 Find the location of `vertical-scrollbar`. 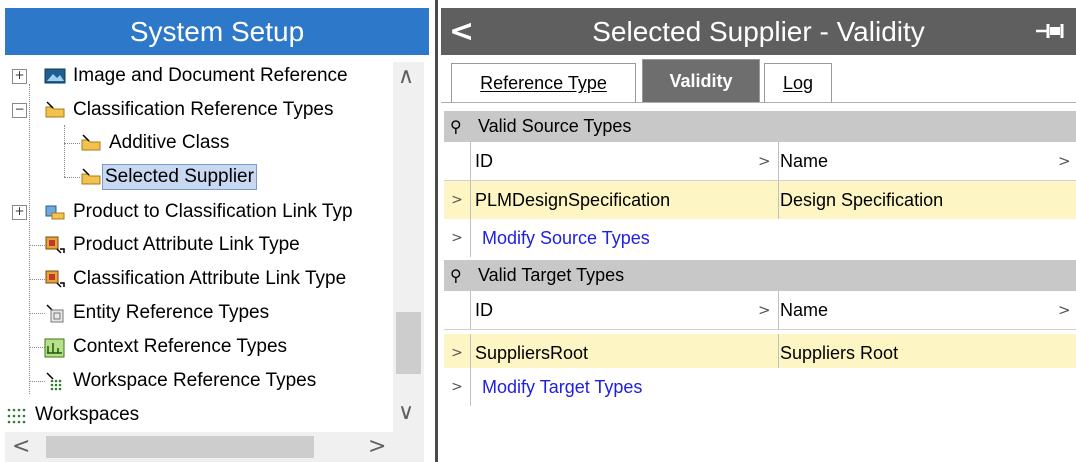

vertical-scrollbar is located at coordinates (408, 247).